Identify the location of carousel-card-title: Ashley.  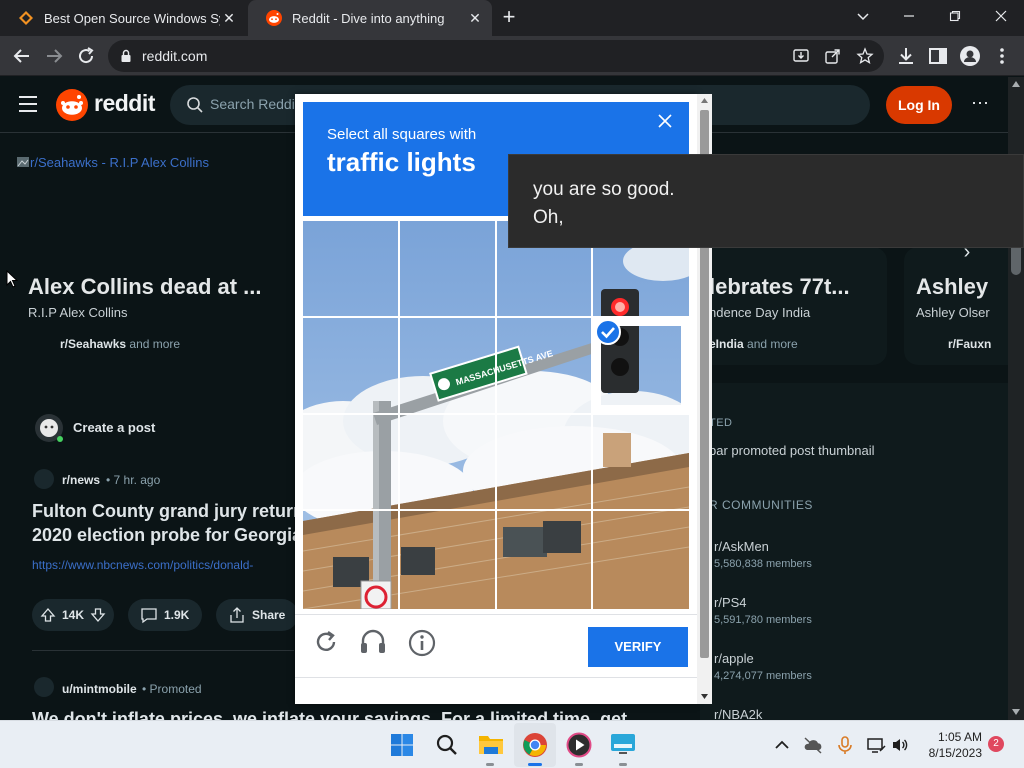
(952, 287).